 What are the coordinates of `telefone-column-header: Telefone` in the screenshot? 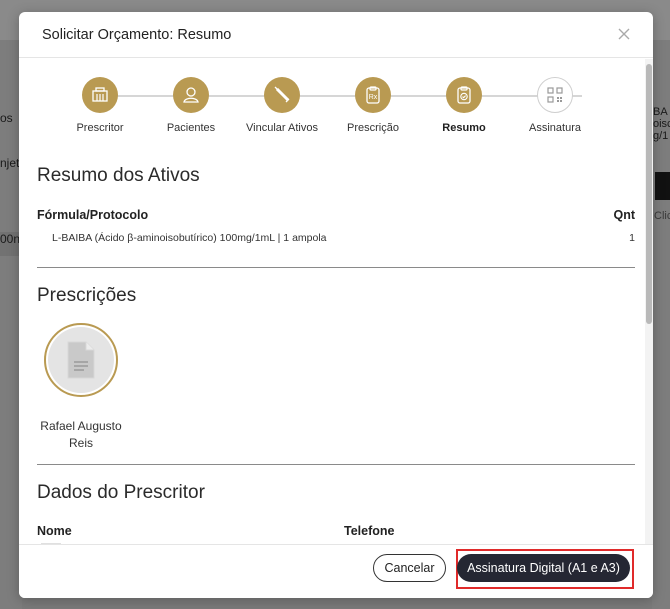 It's located at (369, 531).